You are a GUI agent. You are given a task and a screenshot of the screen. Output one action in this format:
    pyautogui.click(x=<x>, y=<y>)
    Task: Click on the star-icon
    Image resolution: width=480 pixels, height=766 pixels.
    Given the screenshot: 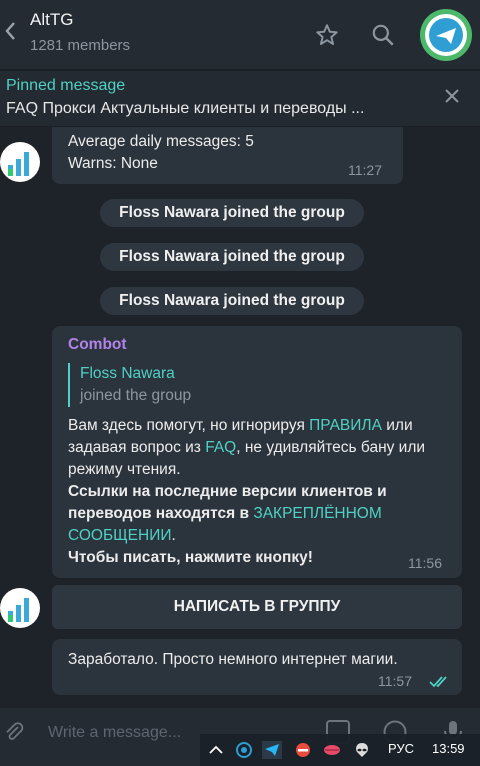 What is the action you would take?
    pyautogui.click(x=327, y=35)
    